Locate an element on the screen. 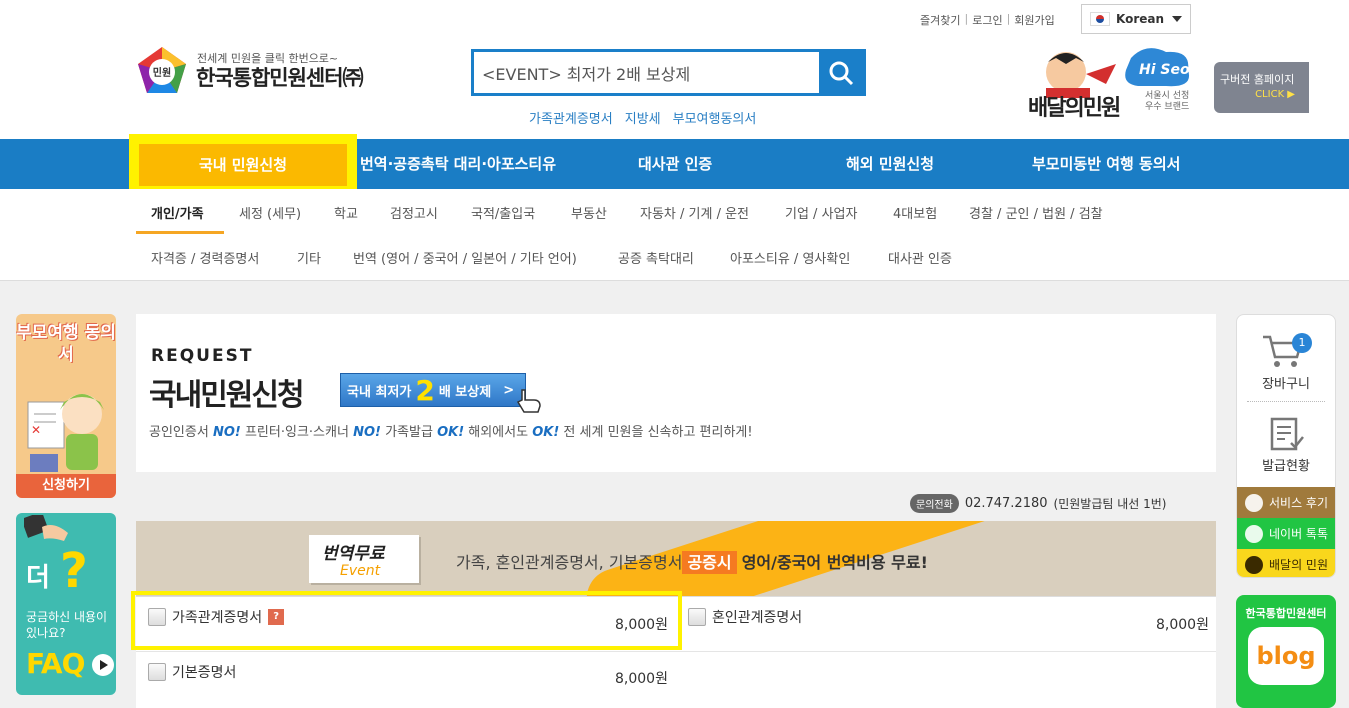 The width and height of the screenshot is (1349, 708). quick-link-local-tax: 지방세 is located at coordinates (643, 117).